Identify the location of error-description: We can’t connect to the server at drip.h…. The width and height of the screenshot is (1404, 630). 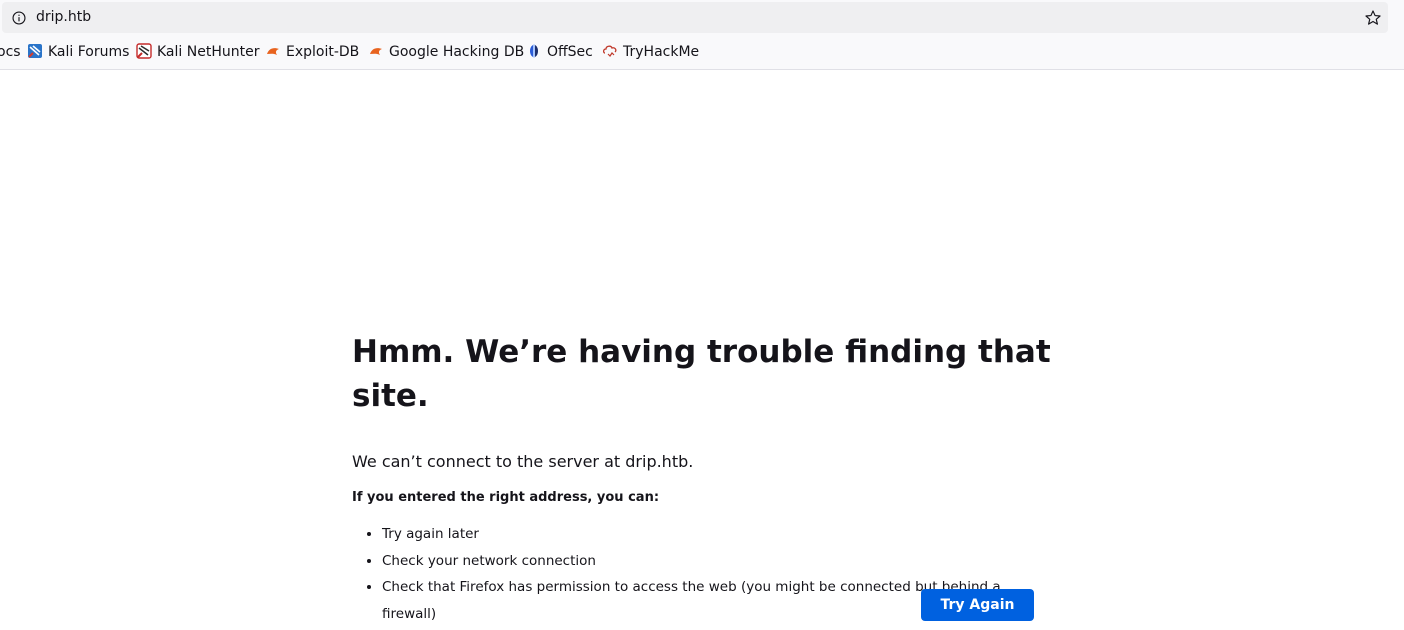
(523, 461).